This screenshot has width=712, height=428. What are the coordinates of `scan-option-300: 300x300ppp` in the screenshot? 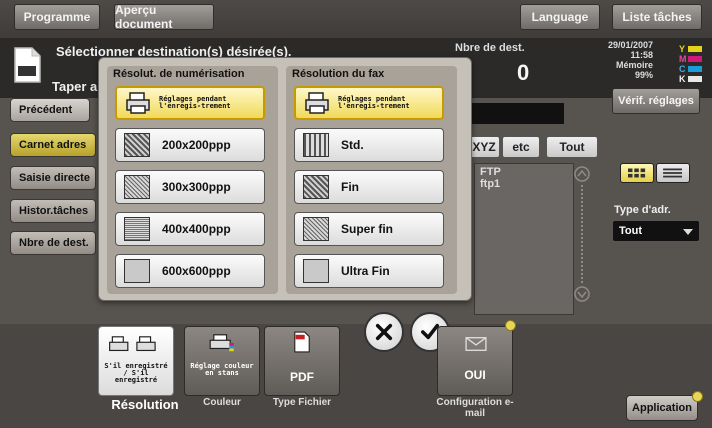 It's located at (190, 187).